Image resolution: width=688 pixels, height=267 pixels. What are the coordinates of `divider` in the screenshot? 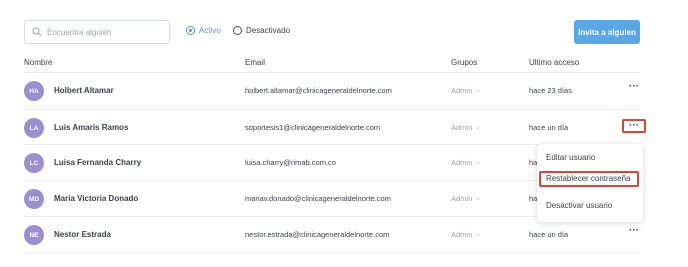 It's located at (332, 252).